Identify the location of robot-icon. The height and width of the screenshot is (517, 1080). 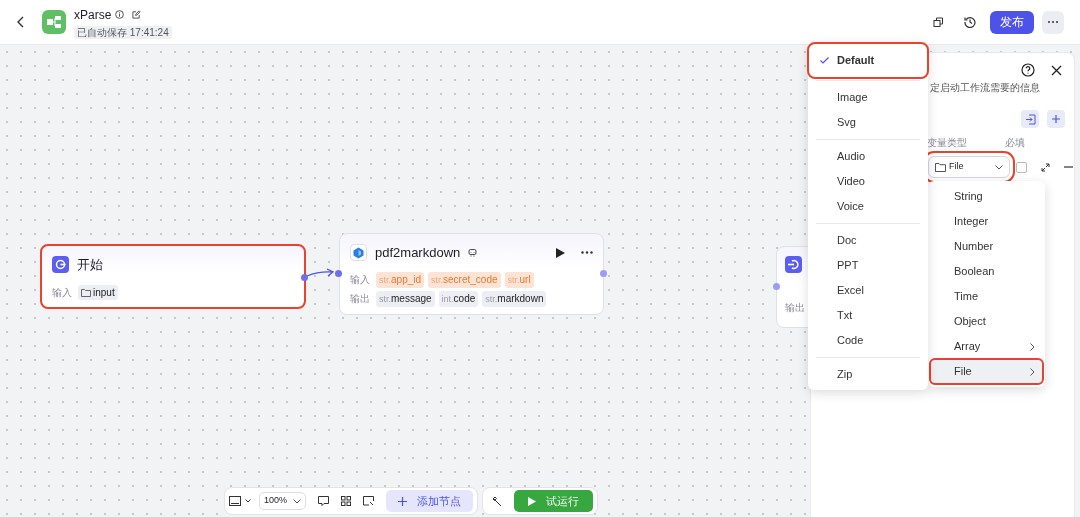
(473, 253).